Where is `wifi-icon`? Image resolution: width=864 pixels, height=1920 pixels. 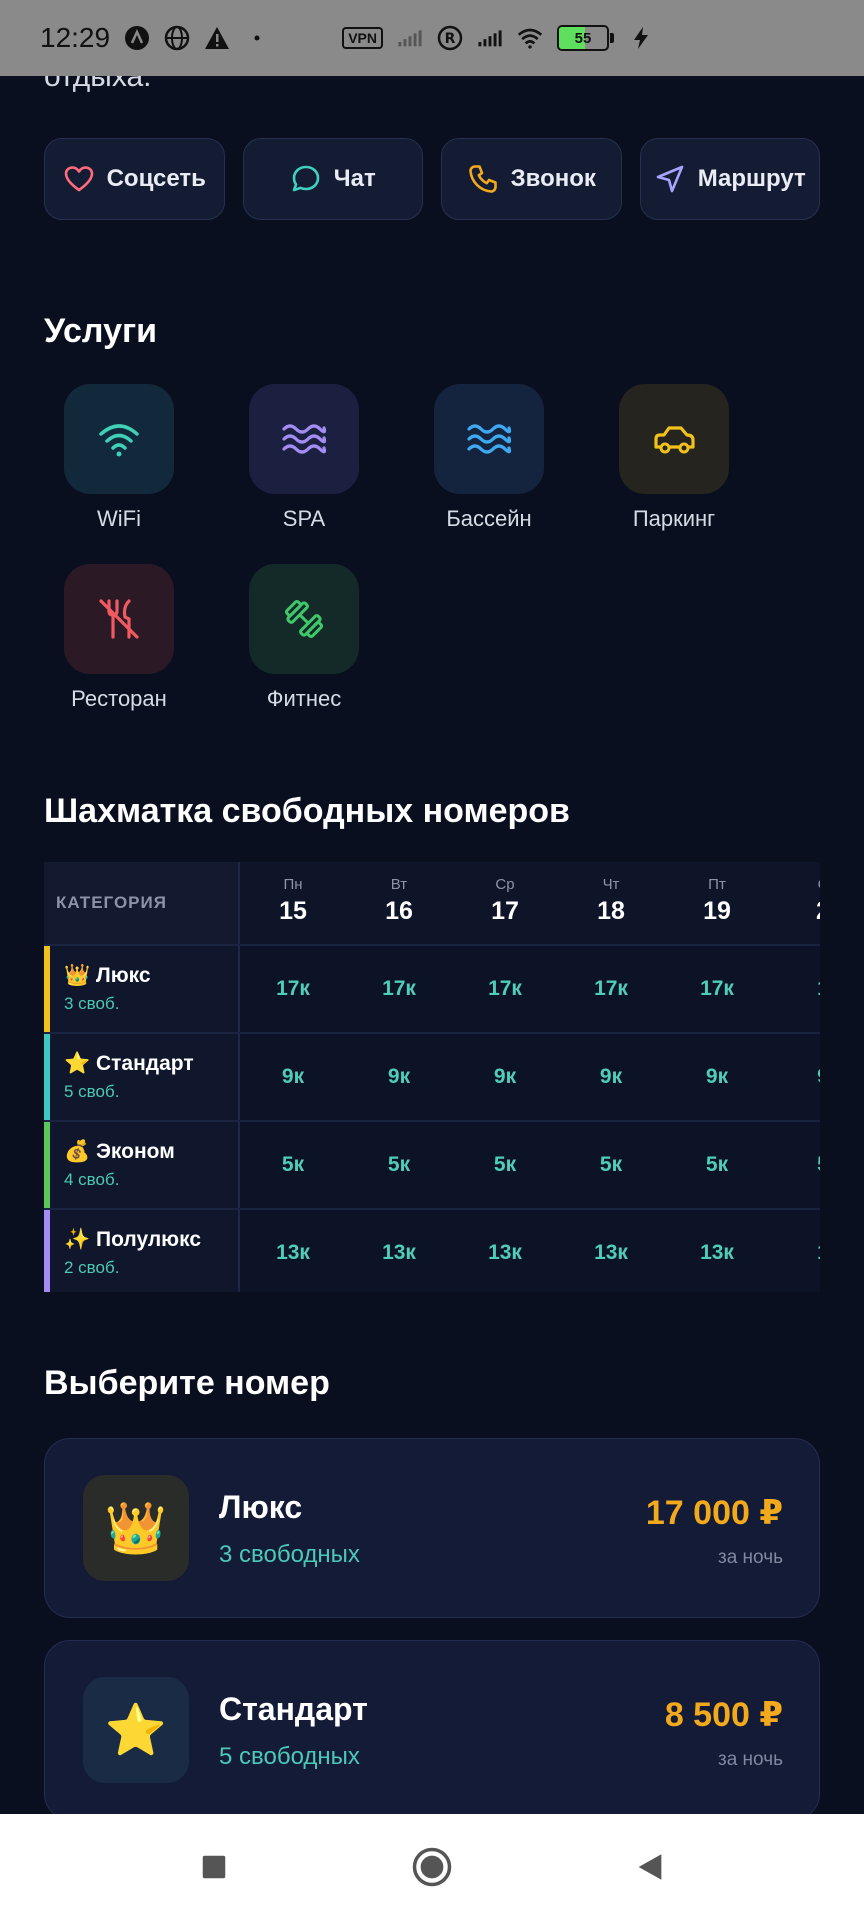 wifi-icon is located at coordinates (119, 440).